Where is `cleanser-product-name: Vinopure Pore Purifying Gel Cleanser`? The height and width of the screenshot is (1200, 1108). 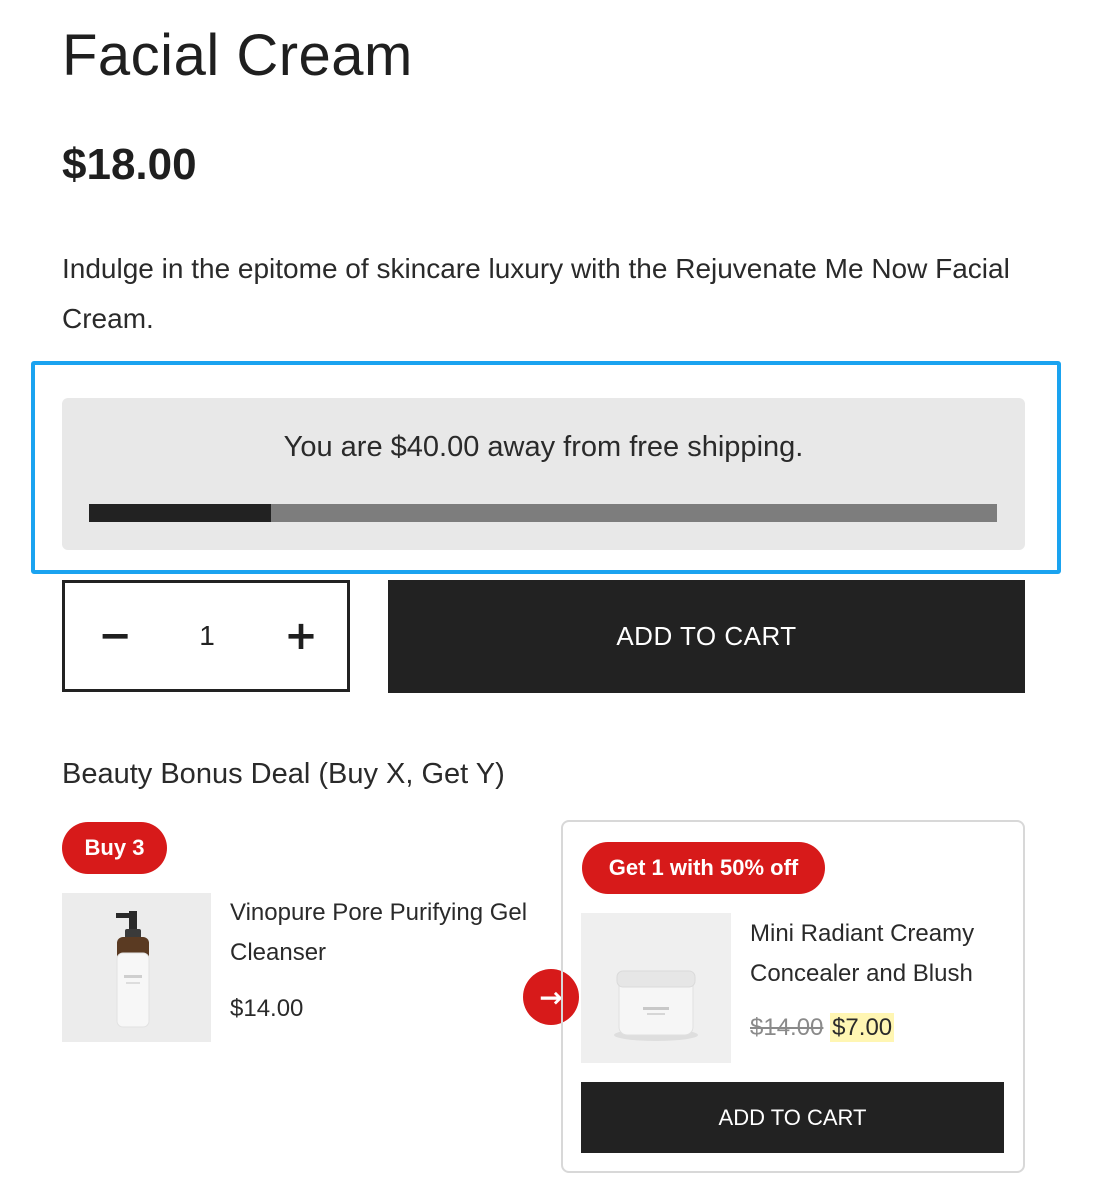
cleanser-product-name: Vinopure Pore Purifying Gel Cleanser is located at coordinates (380, 933).